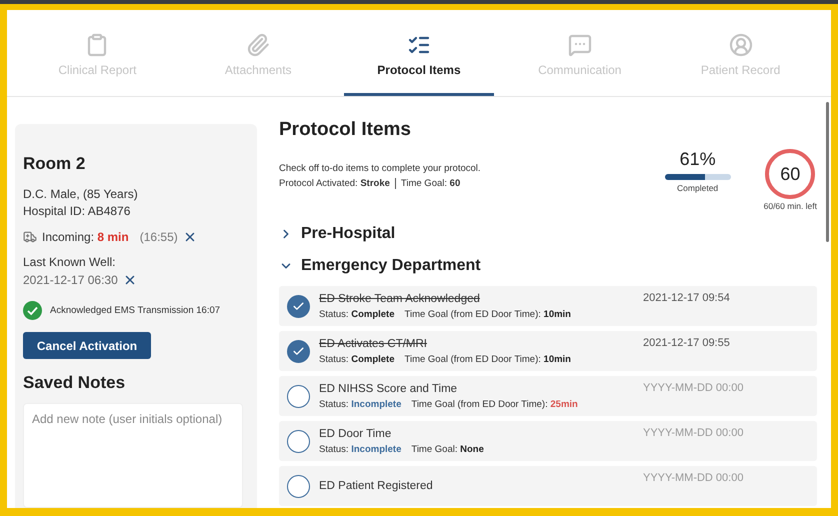  I want to click on tab: Patient Record, so click(741, 53).